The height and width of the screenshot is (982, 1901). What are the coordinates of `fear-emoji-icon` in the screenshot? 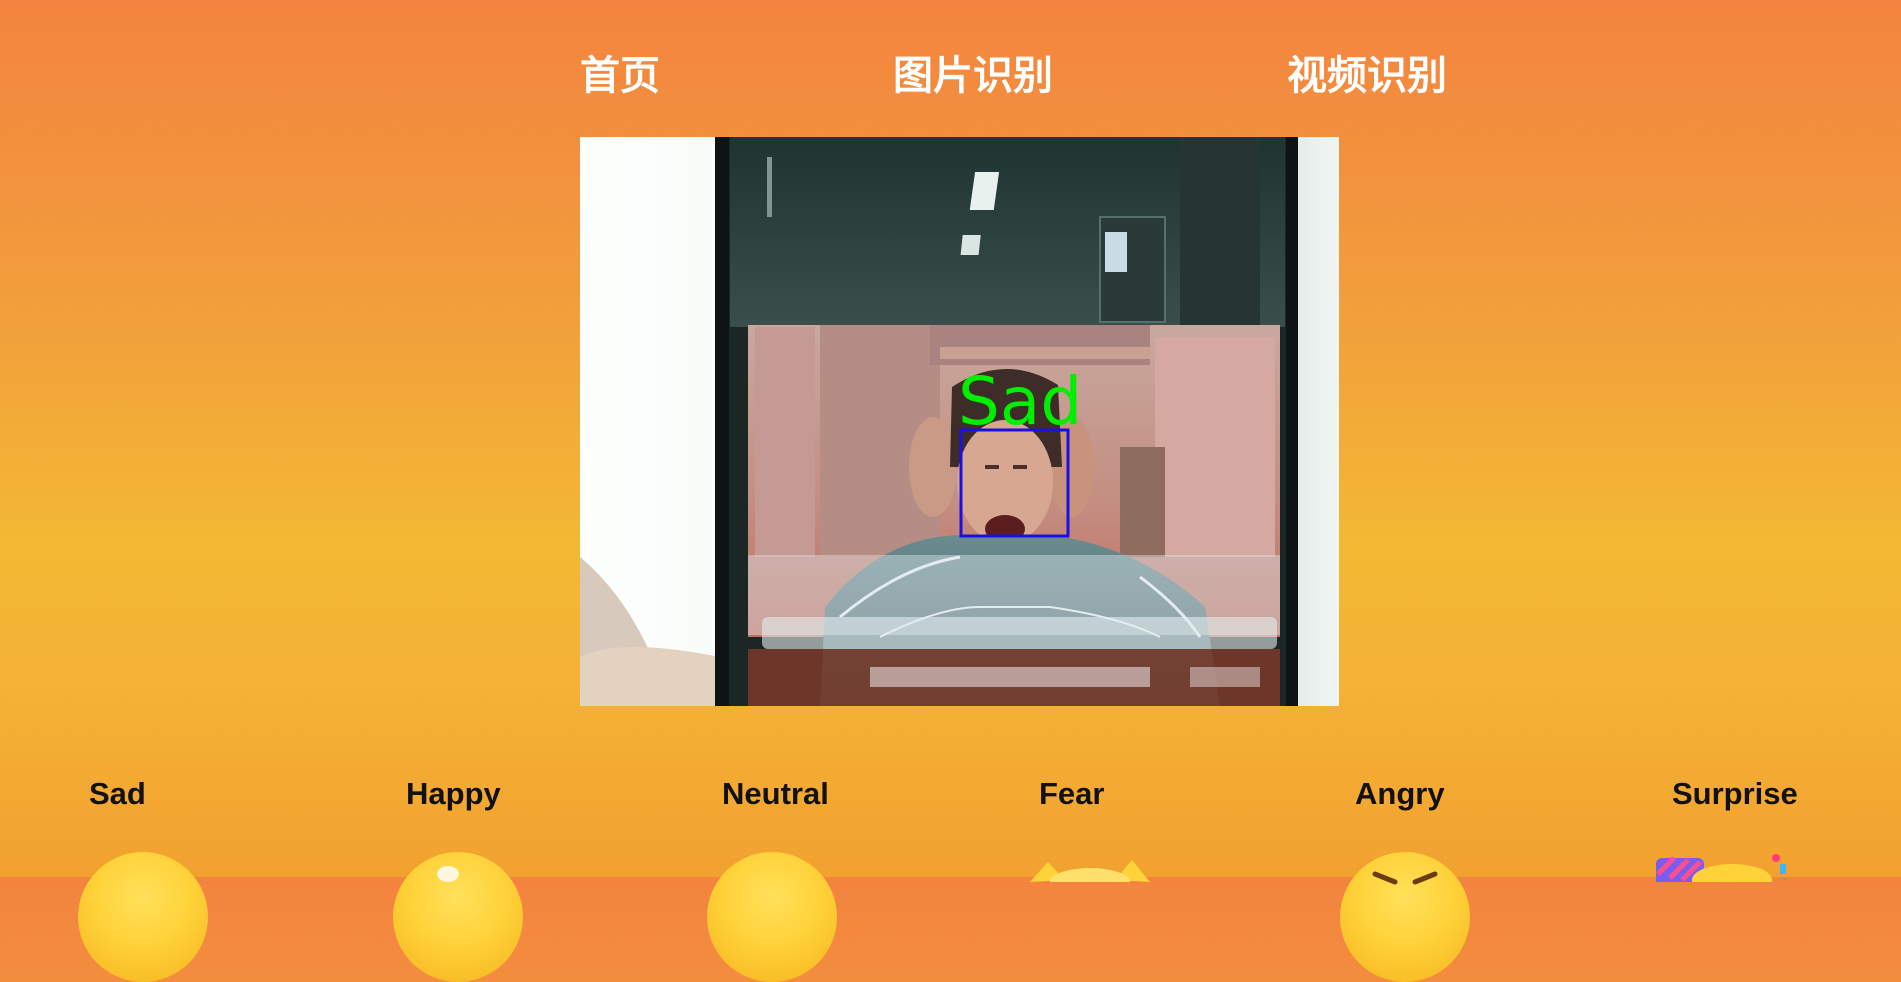 It's located at (1090, 874).